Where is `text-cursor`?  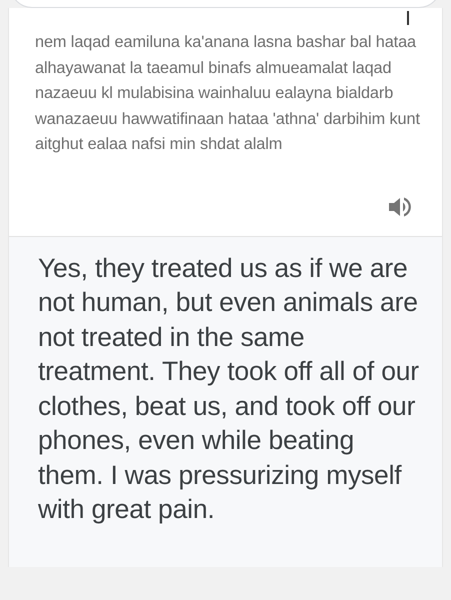
text-cursor is located at coordinates (408, 18).